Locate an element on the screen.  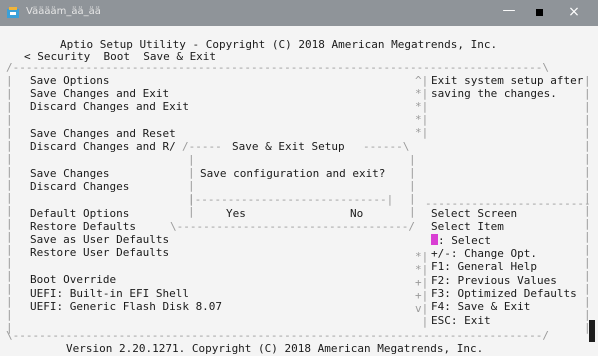
key-save-exit: F4: Save & Exit is located at coordinates (481, 306).